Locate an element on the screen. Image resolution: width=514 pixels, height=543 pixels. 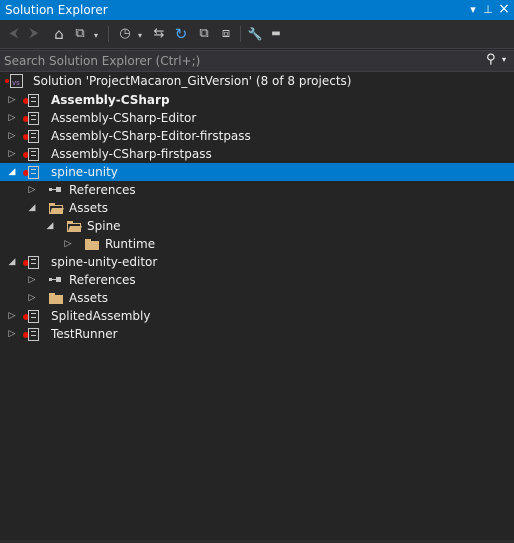
tree-row-project: ◢ spine-unity-editor is located at coordinates (257, 262).